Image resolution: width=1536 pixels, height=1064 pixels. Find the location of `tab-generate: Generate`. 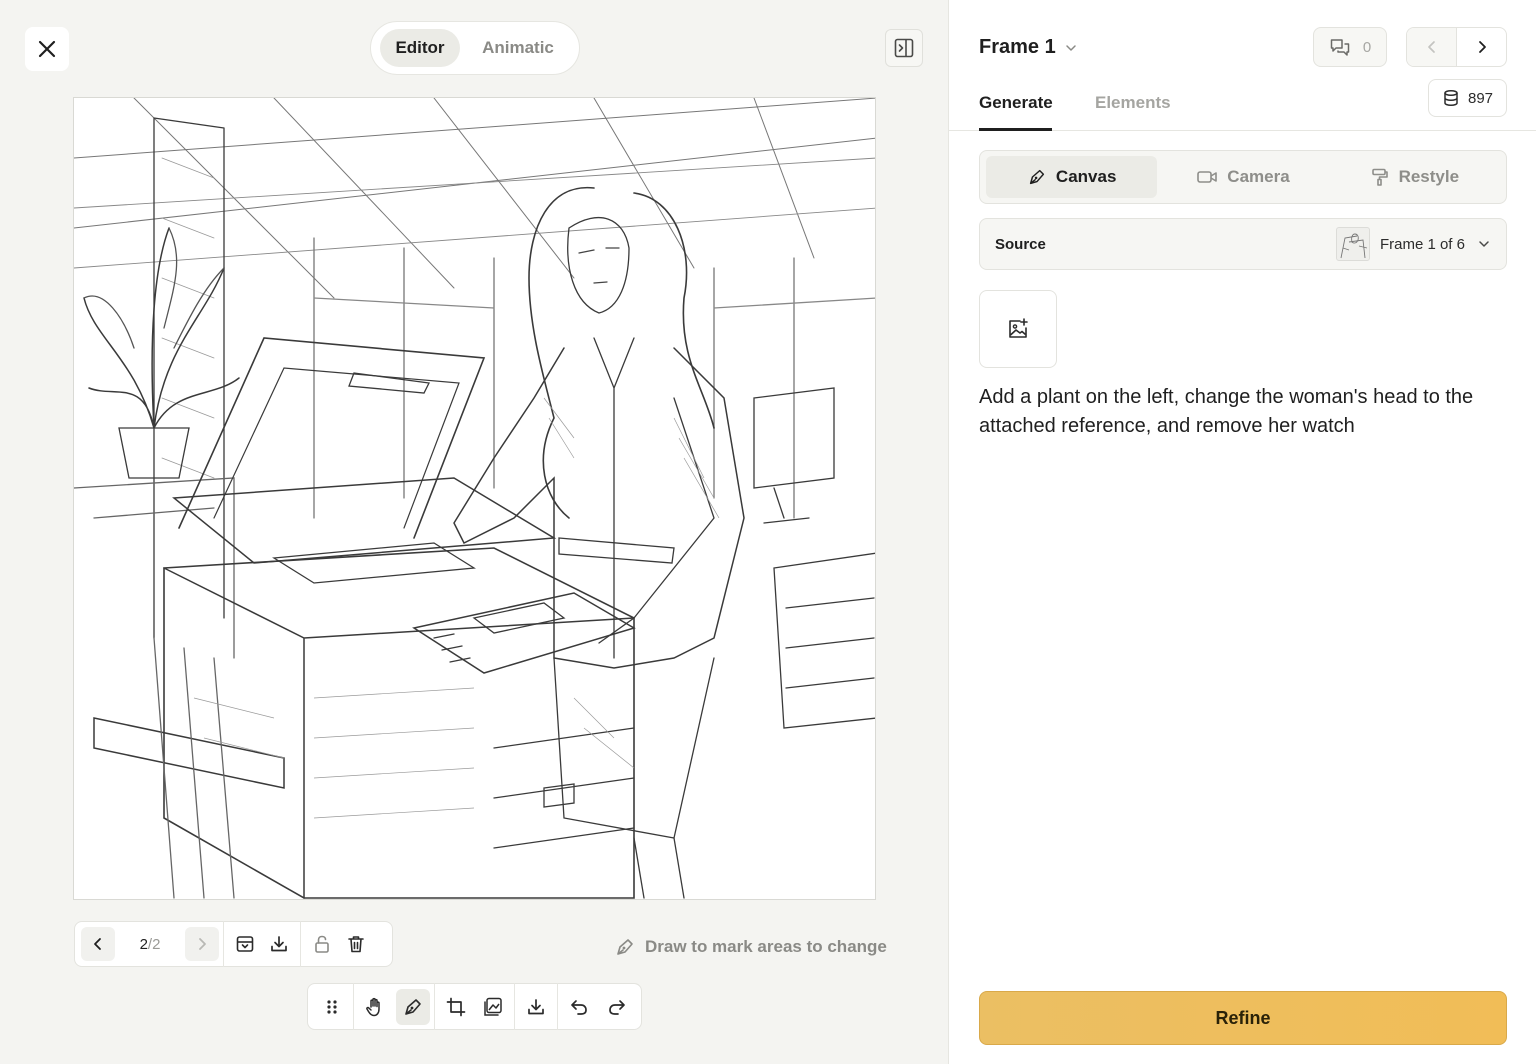

tab-generate: Generate is located at coordinates (1016, 112).